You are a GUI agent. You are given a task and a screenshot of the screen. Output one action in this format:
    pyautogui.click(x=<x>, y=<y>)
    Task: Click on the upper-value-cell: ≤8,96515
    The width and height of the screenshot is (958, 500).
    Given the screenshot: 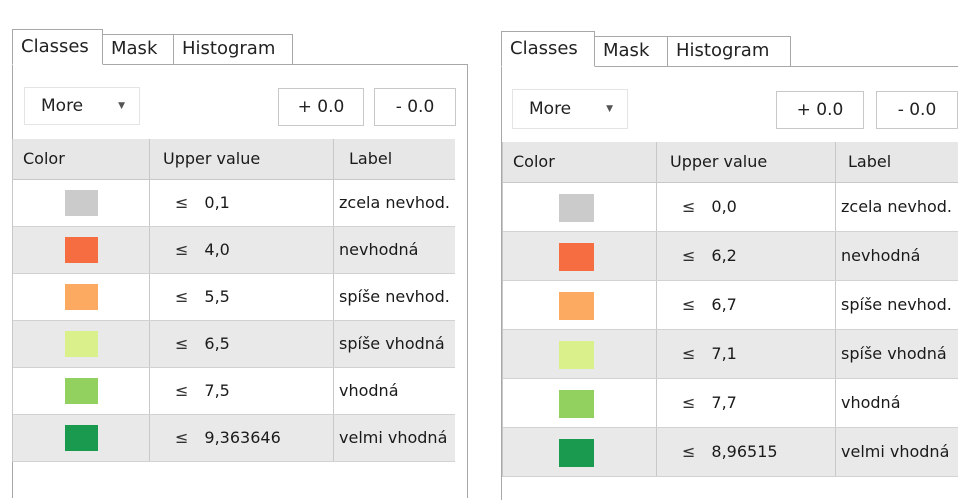 What is the action you would take?
    pyautogui.click(x=758, y=452)
    